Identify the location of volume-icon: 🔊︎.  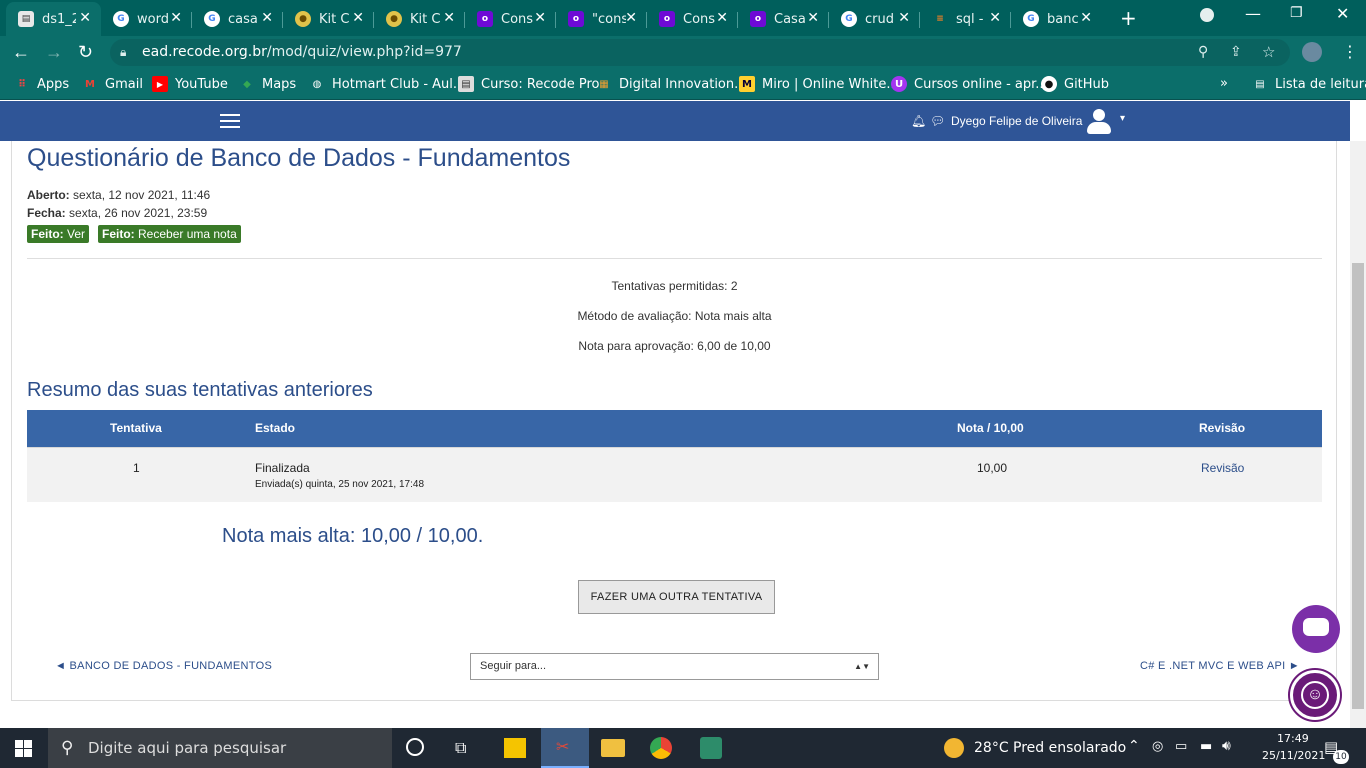
(1226, 746).